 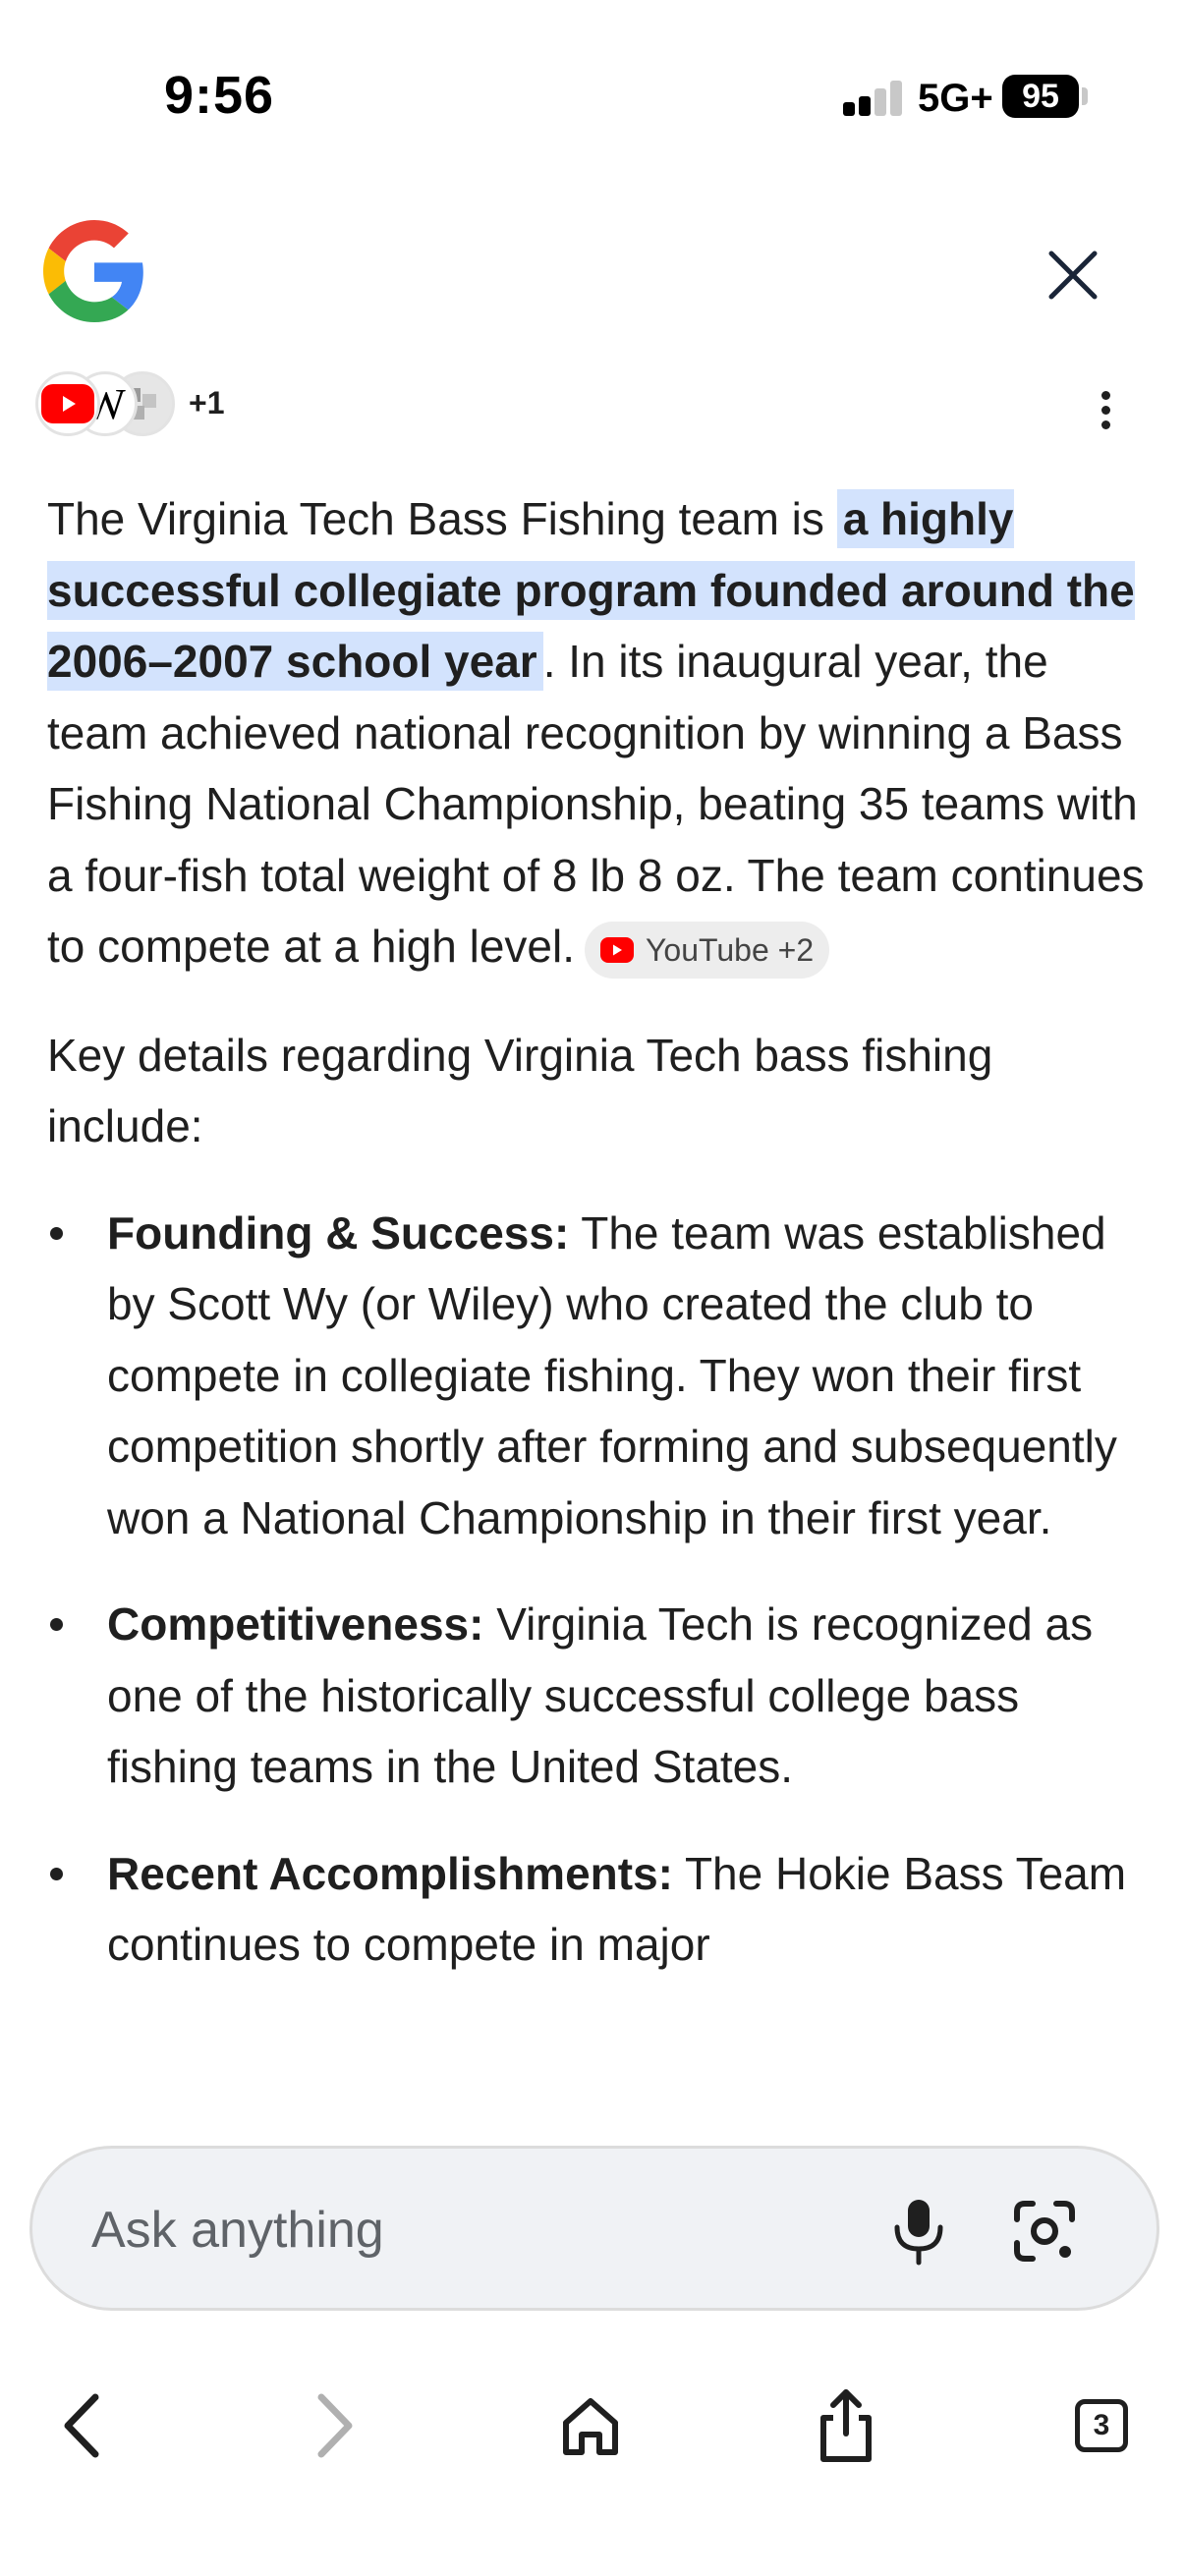 I want to click on tabs-button: 3, so click(x=1102, y=2425).